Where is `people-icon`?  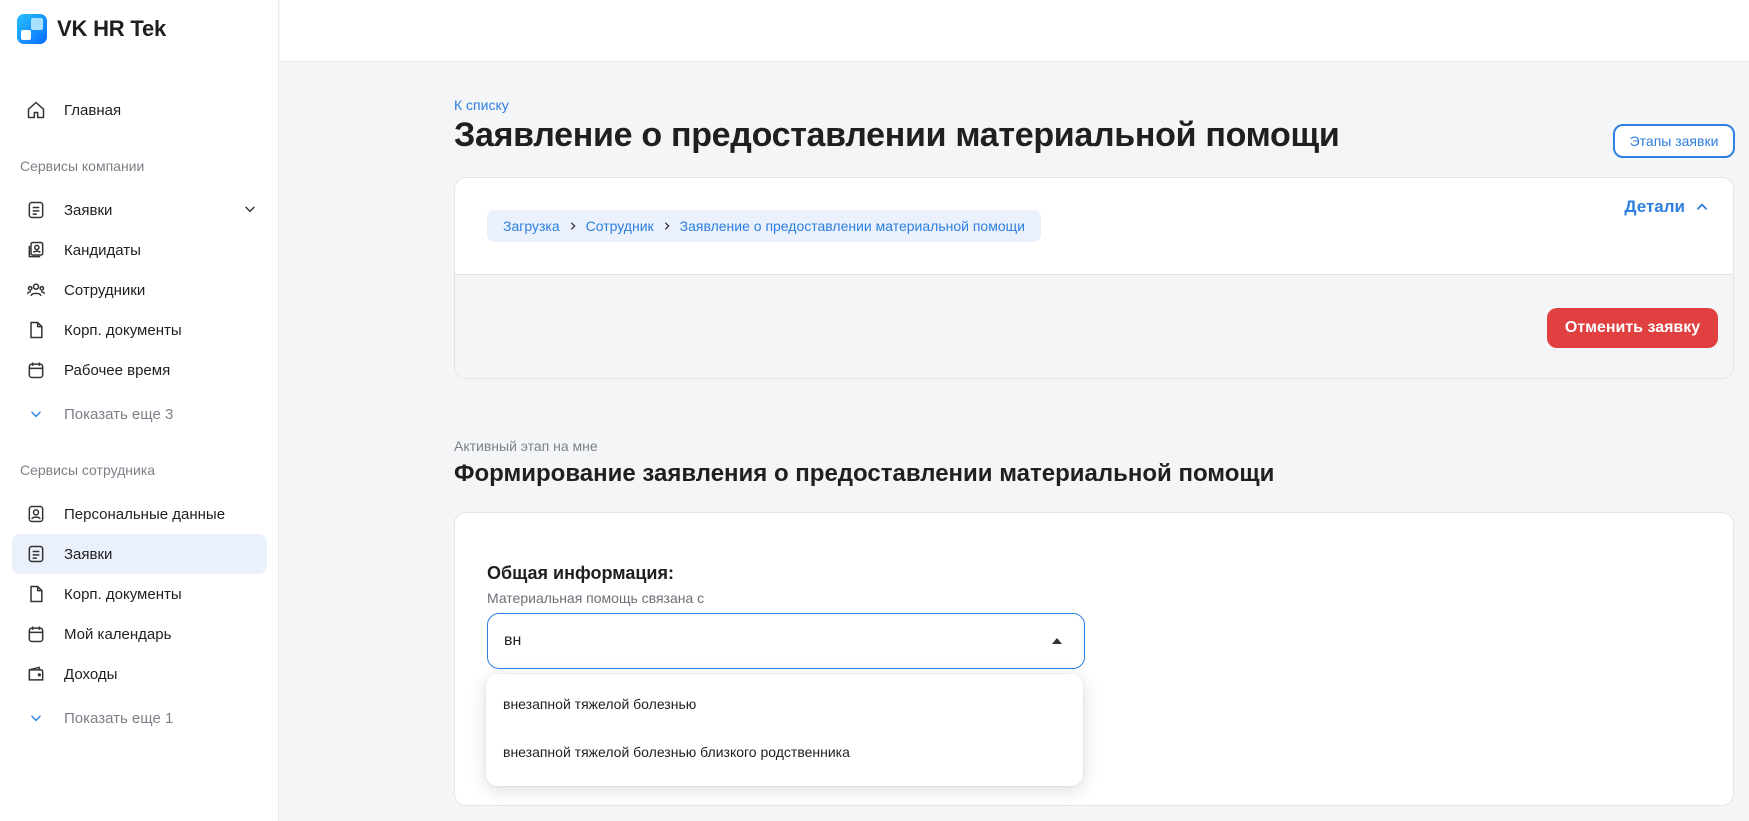 people-icon is located at coordinates (36, 290).